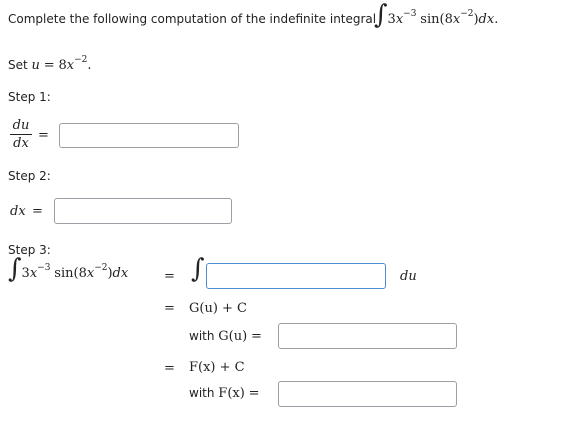  What do you see at coordinates (29, 176) in the screenshot?
I see `step2-label: Step 2:` at bounding box center [29, 176].